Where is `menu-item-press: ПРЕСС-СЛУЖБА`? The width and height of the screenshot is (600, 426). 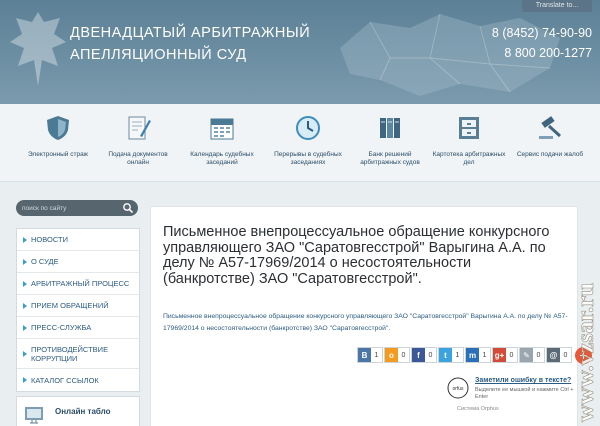
menu-item-press: ПРЕСС-СЛУЖБА is located at coordinates (78, 328).